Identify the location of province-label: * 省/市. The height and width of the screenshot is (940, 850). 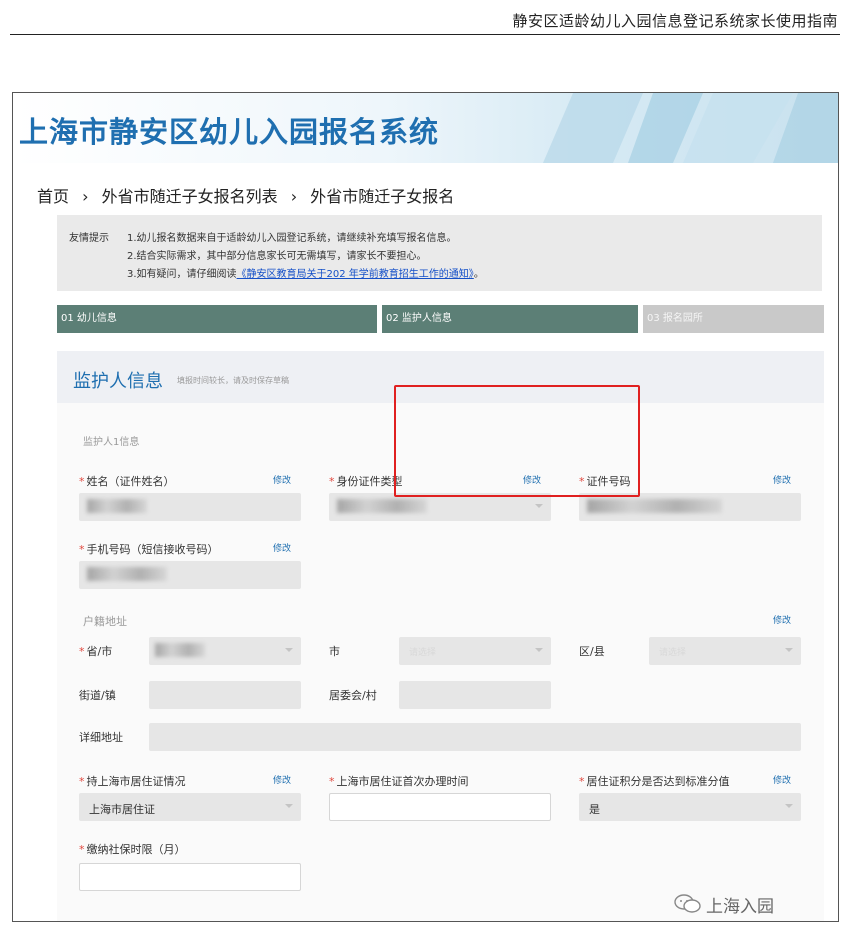
(95, 651).